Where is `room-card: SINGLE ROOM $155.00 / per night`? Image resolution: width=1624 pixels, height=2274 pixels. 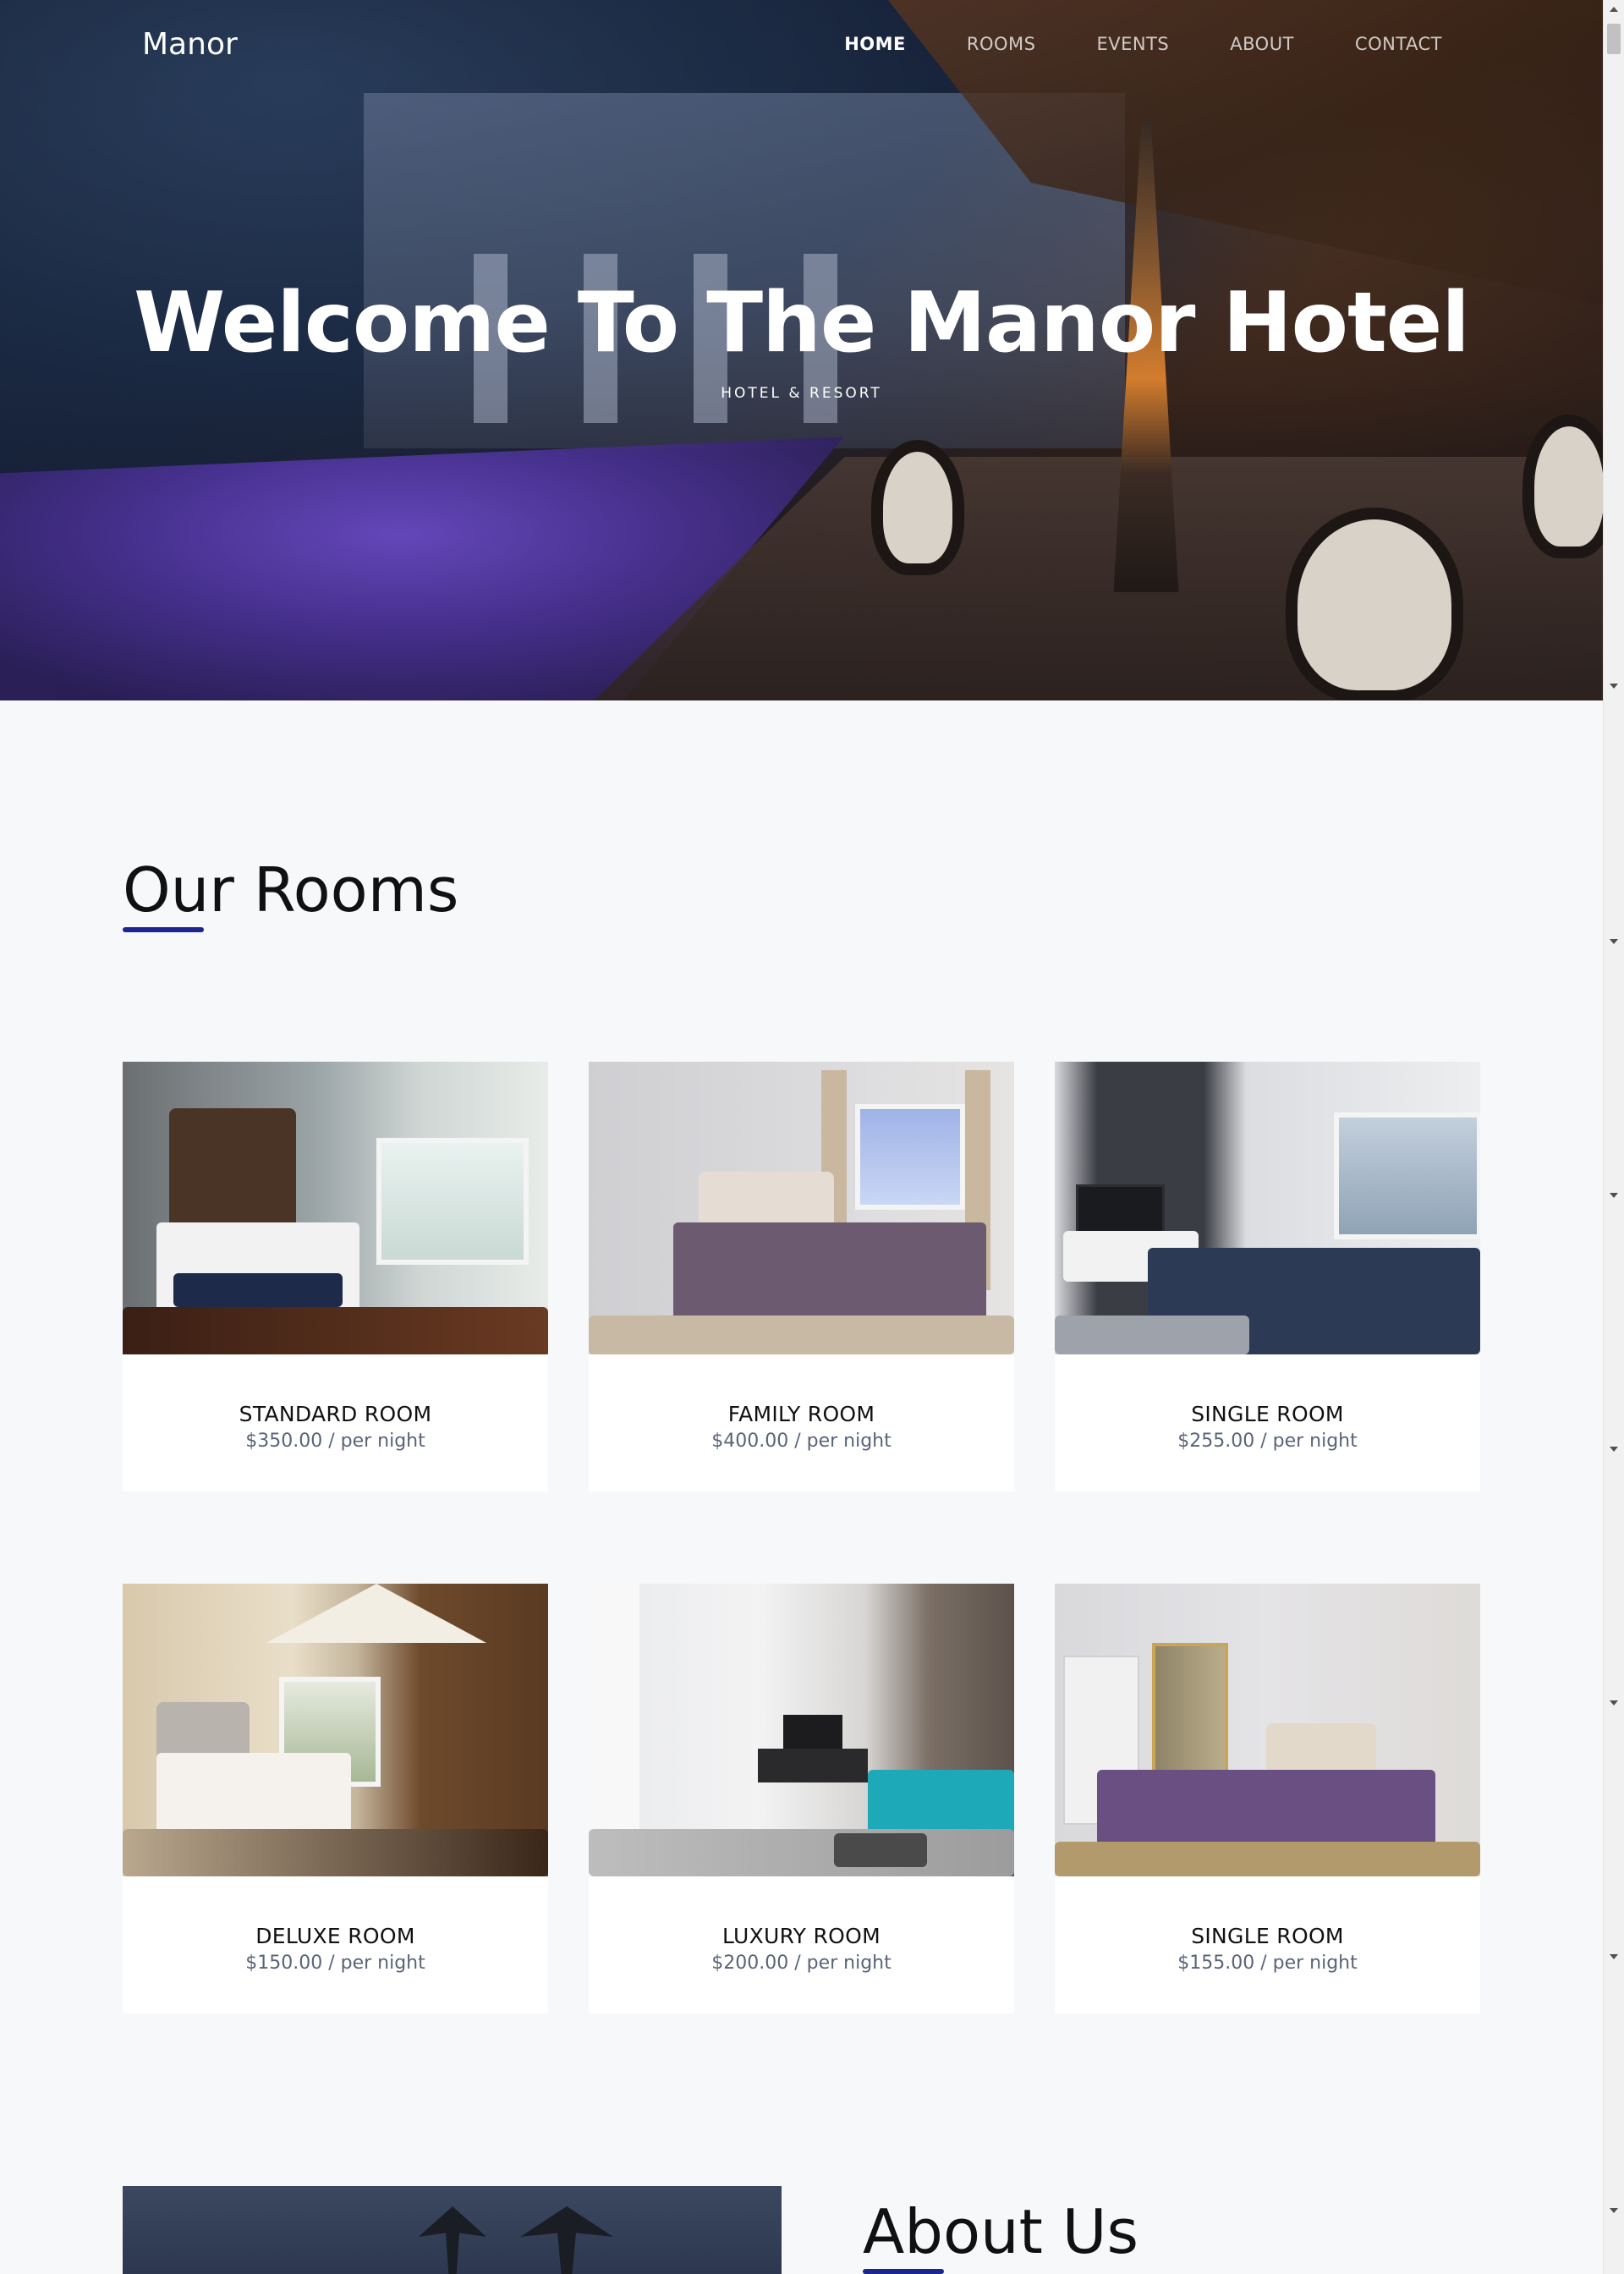 room-card: SINGLE ROOM $155.00 / per night is located at coordinates (1267, 1799).